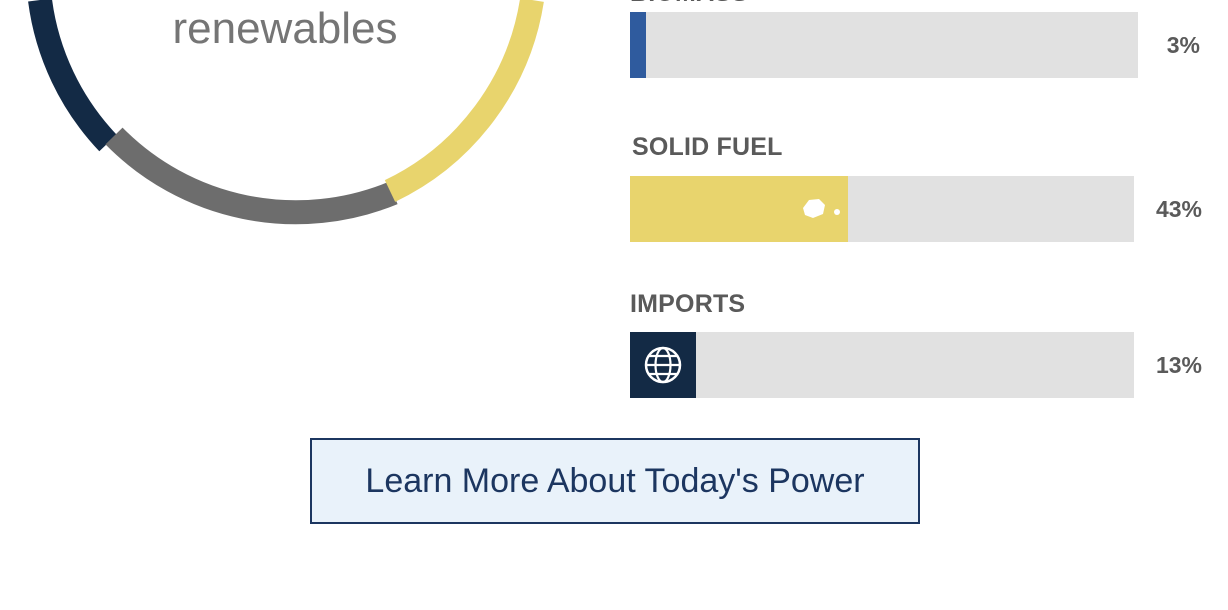 The width and height of the screenshot is (1228, 610). Describe the element at coordinates (1183, 45) in the screenshot. I see `percent-biomass: 3%` at that location.